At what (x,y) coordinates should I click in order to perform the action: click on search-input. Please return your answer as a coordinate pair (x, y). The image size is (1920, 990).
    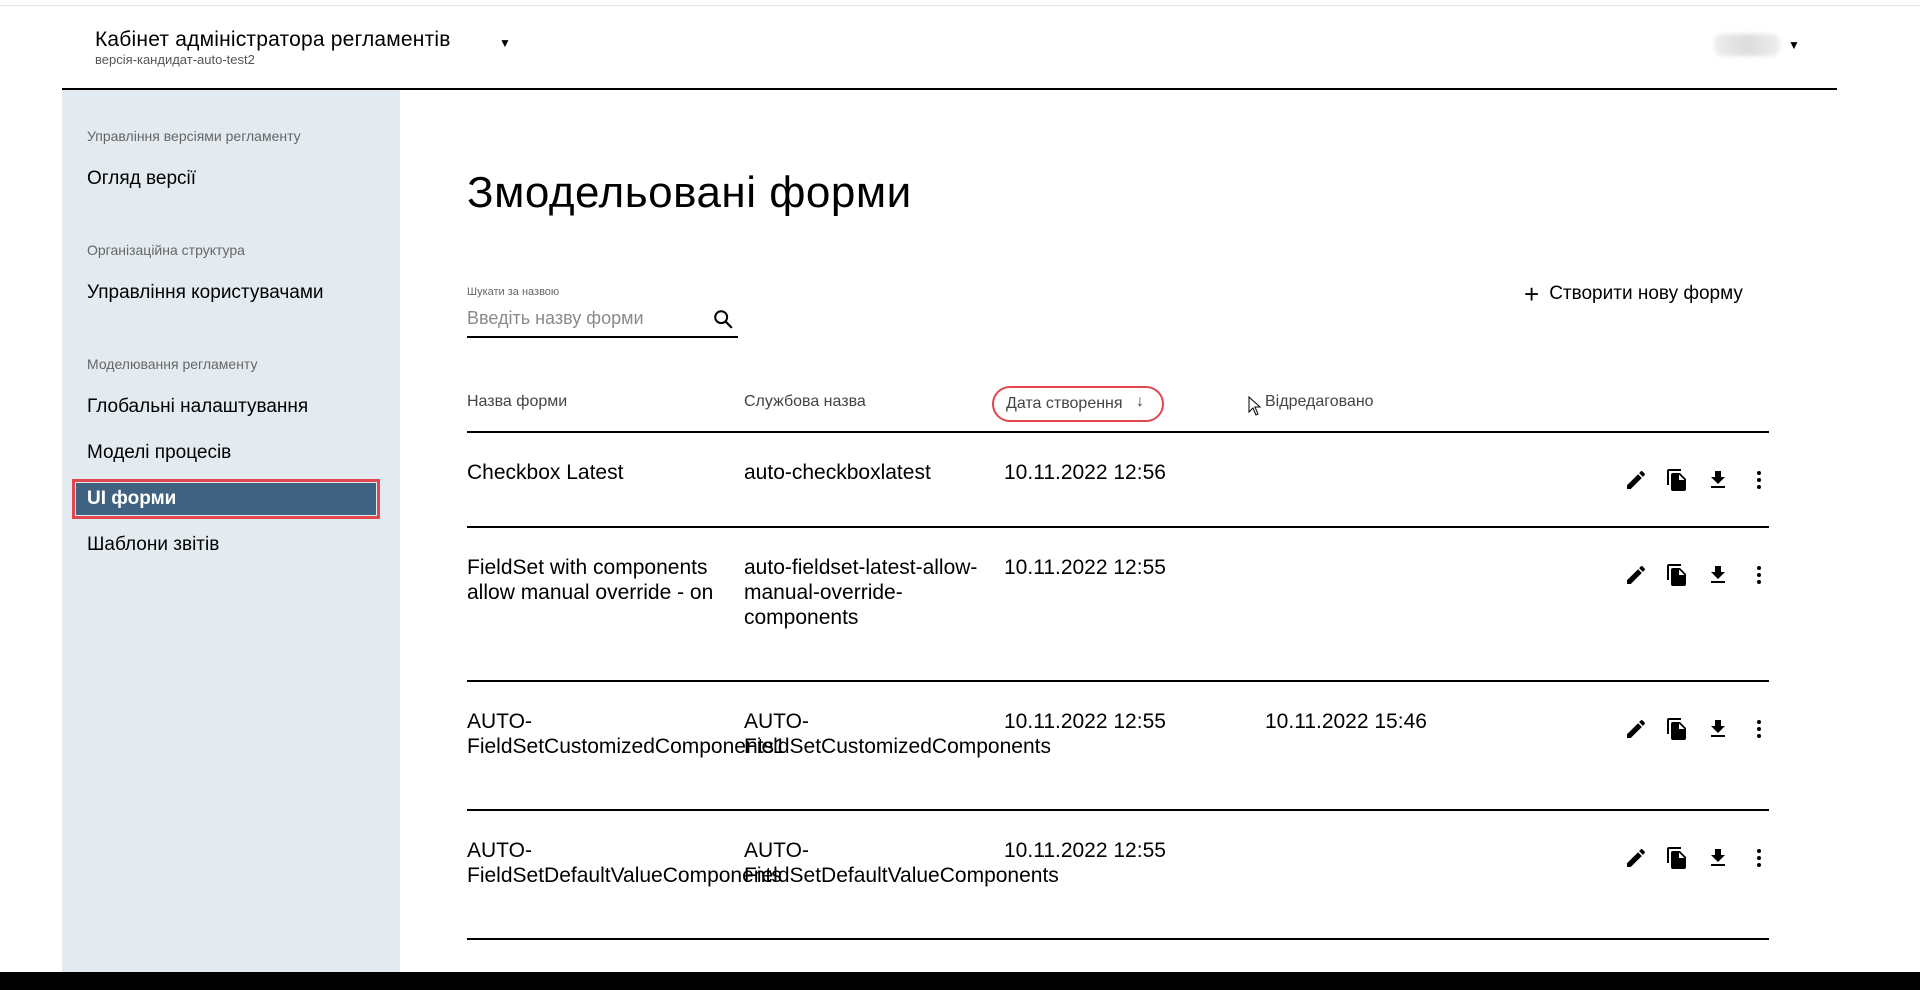
    Looking at the image, I should click on (582, 318).